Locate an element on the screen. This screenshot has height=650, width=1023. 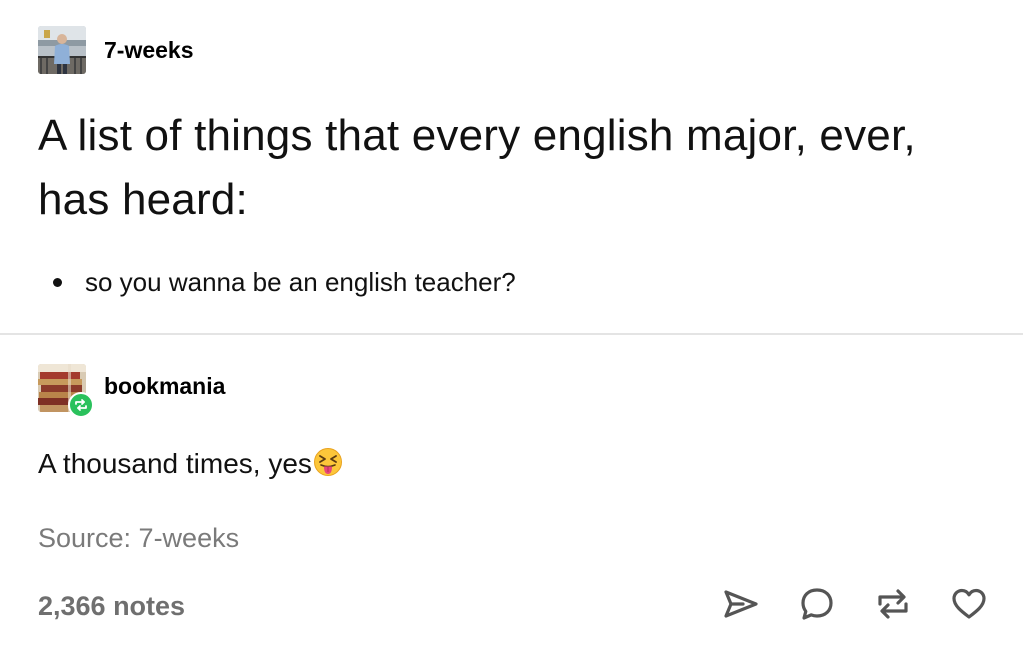
reblog-badge is located at coordinates (81, 405).